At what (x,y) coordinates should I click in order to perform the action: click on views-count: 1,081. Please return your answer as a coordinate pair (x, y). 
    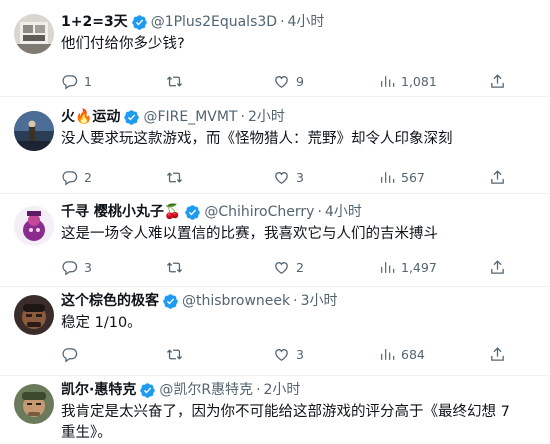
    Looking at the image, I should click on (419, 81).